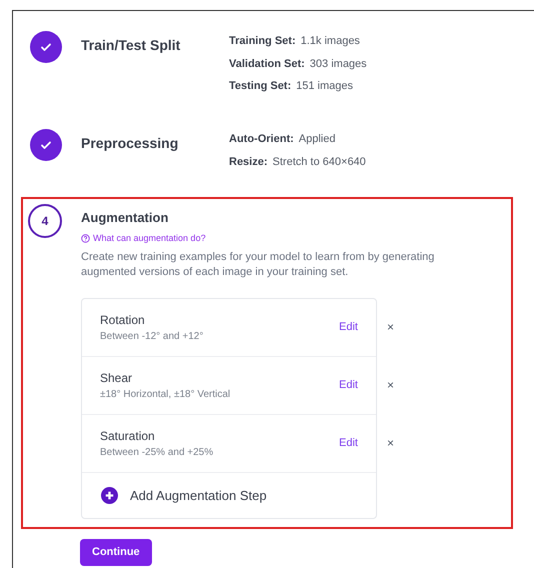 The width and height of the screenshot is (534, 568). Describe the element at coordinates (319, 162) in the screenshot. I see `detail-value: Stretch to 640×640` at that location.